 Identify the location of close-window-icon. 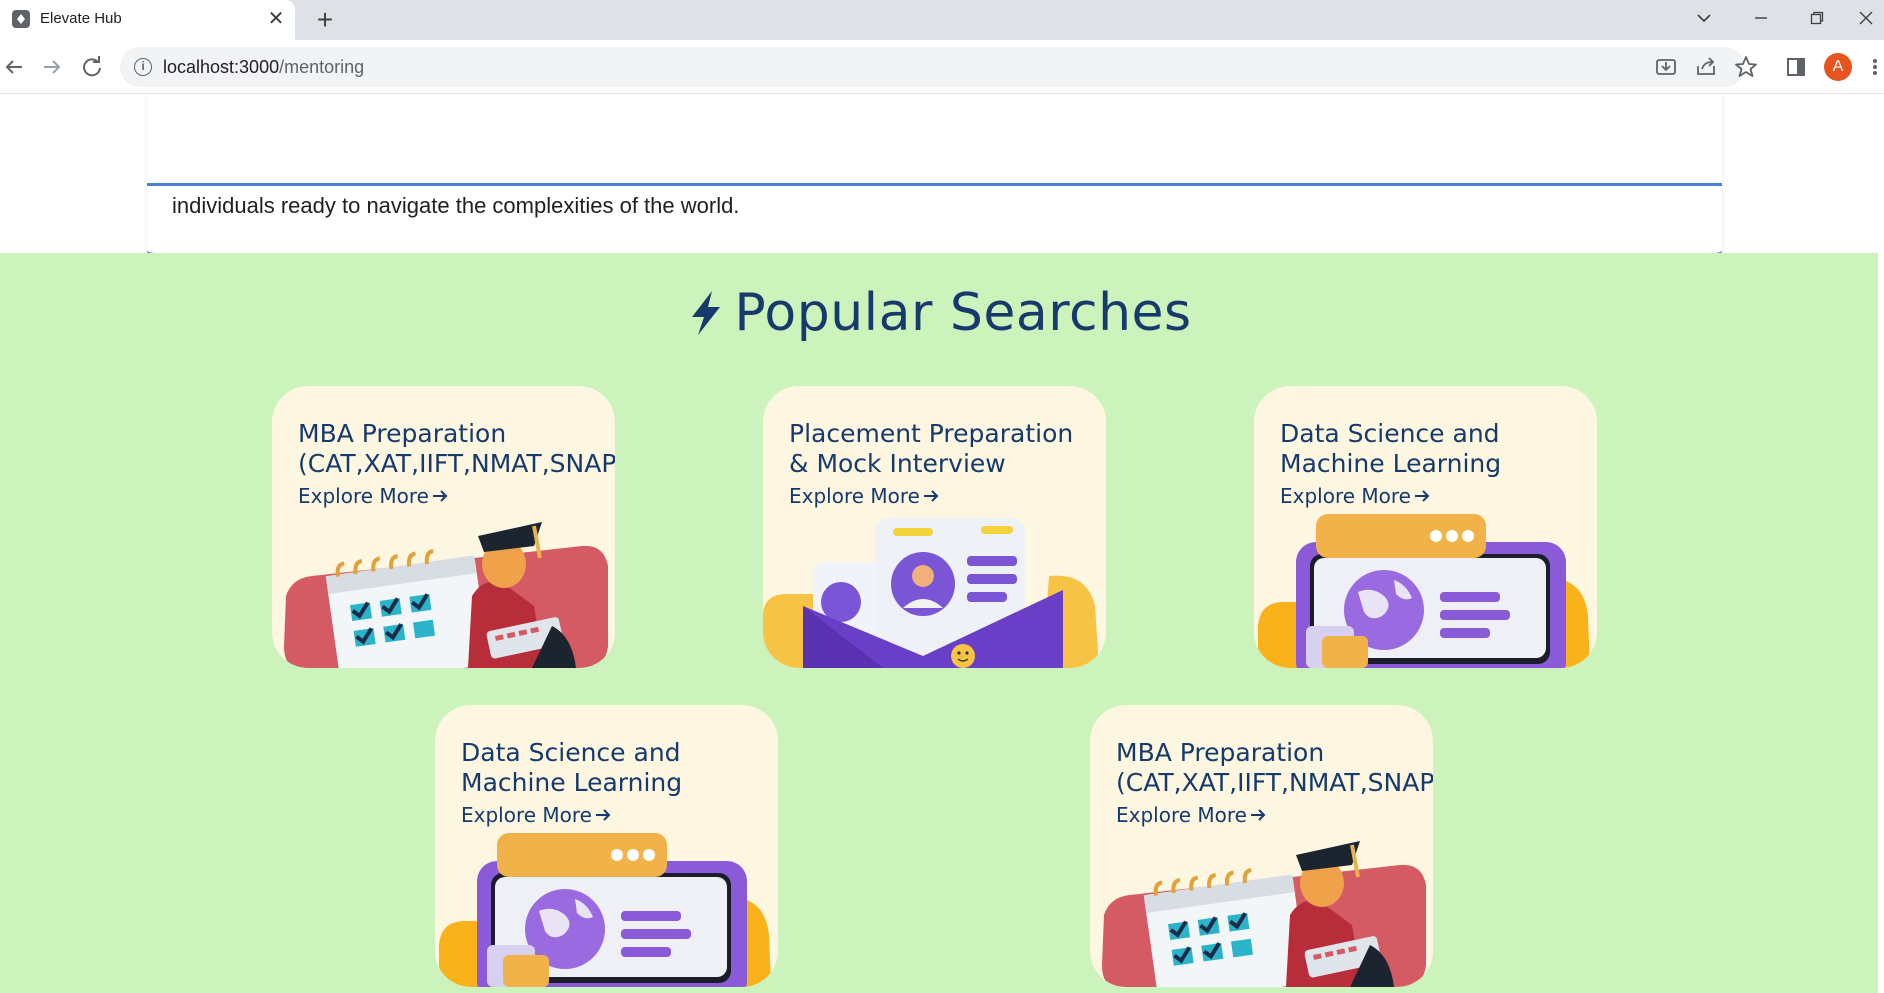
(1861, 18).